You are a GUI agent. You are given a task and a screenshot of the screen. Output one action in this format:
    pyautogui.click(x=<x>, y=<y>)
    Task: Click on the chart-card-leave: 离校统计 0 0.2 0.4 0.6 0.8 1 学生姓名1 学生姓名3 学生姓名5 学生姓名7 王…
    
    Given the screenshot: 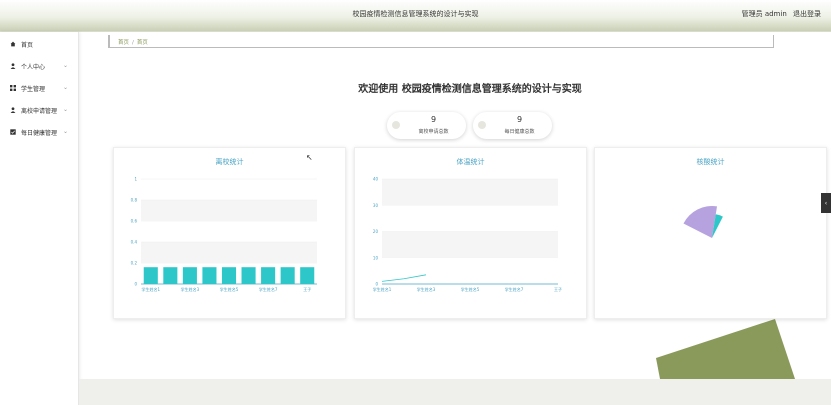 What is the action you would take?
    pyautogui.click(x=229, y=233)
    